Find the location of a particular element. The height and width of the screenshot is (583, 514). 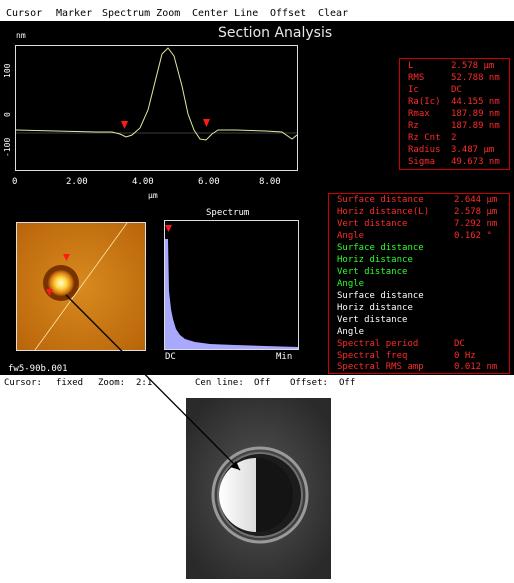

status-offset-value: Off is located at coordinates (347, 383).